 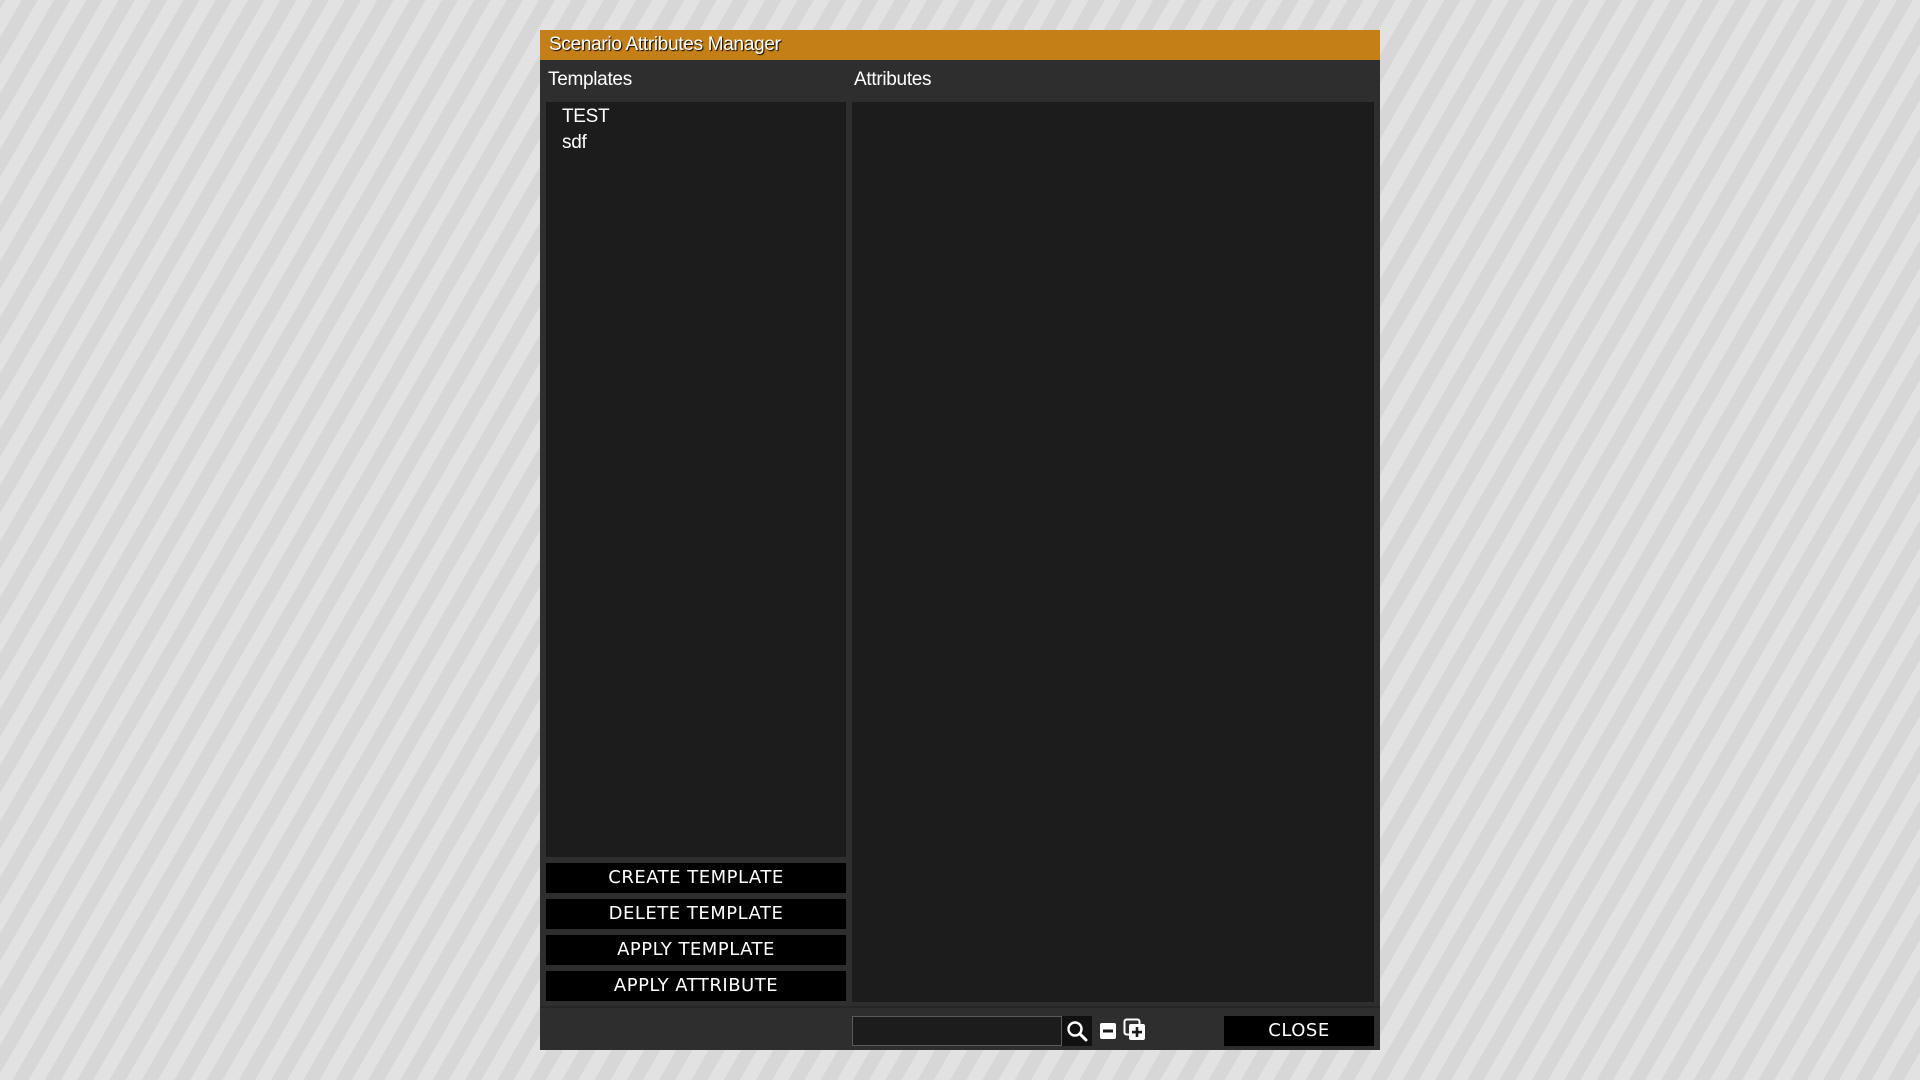 I want to click on apply-attribute-button: APPLY ATTRIBUTE, so click(x=696, y=986).